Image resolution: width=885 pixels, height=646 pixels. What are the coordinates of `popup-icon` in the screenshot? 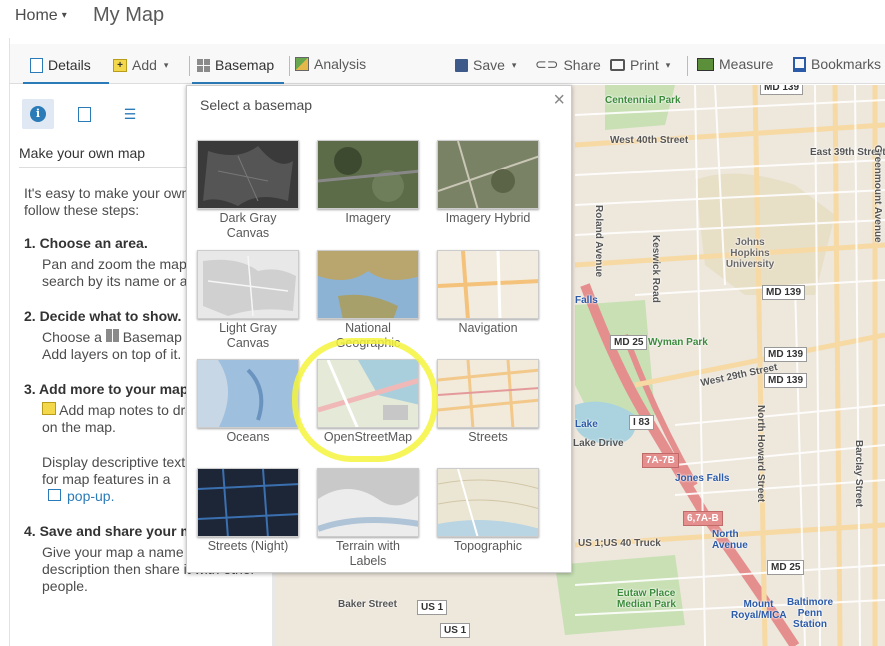 It's located at (54, 495).